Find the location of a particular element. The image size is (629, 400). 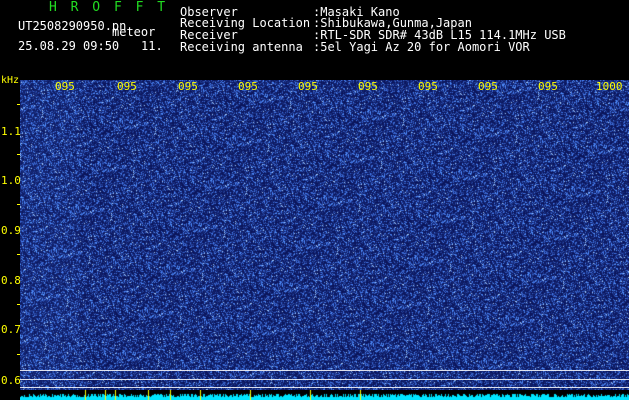

app-title: H R O F F T is located at coordinates (109, 7).